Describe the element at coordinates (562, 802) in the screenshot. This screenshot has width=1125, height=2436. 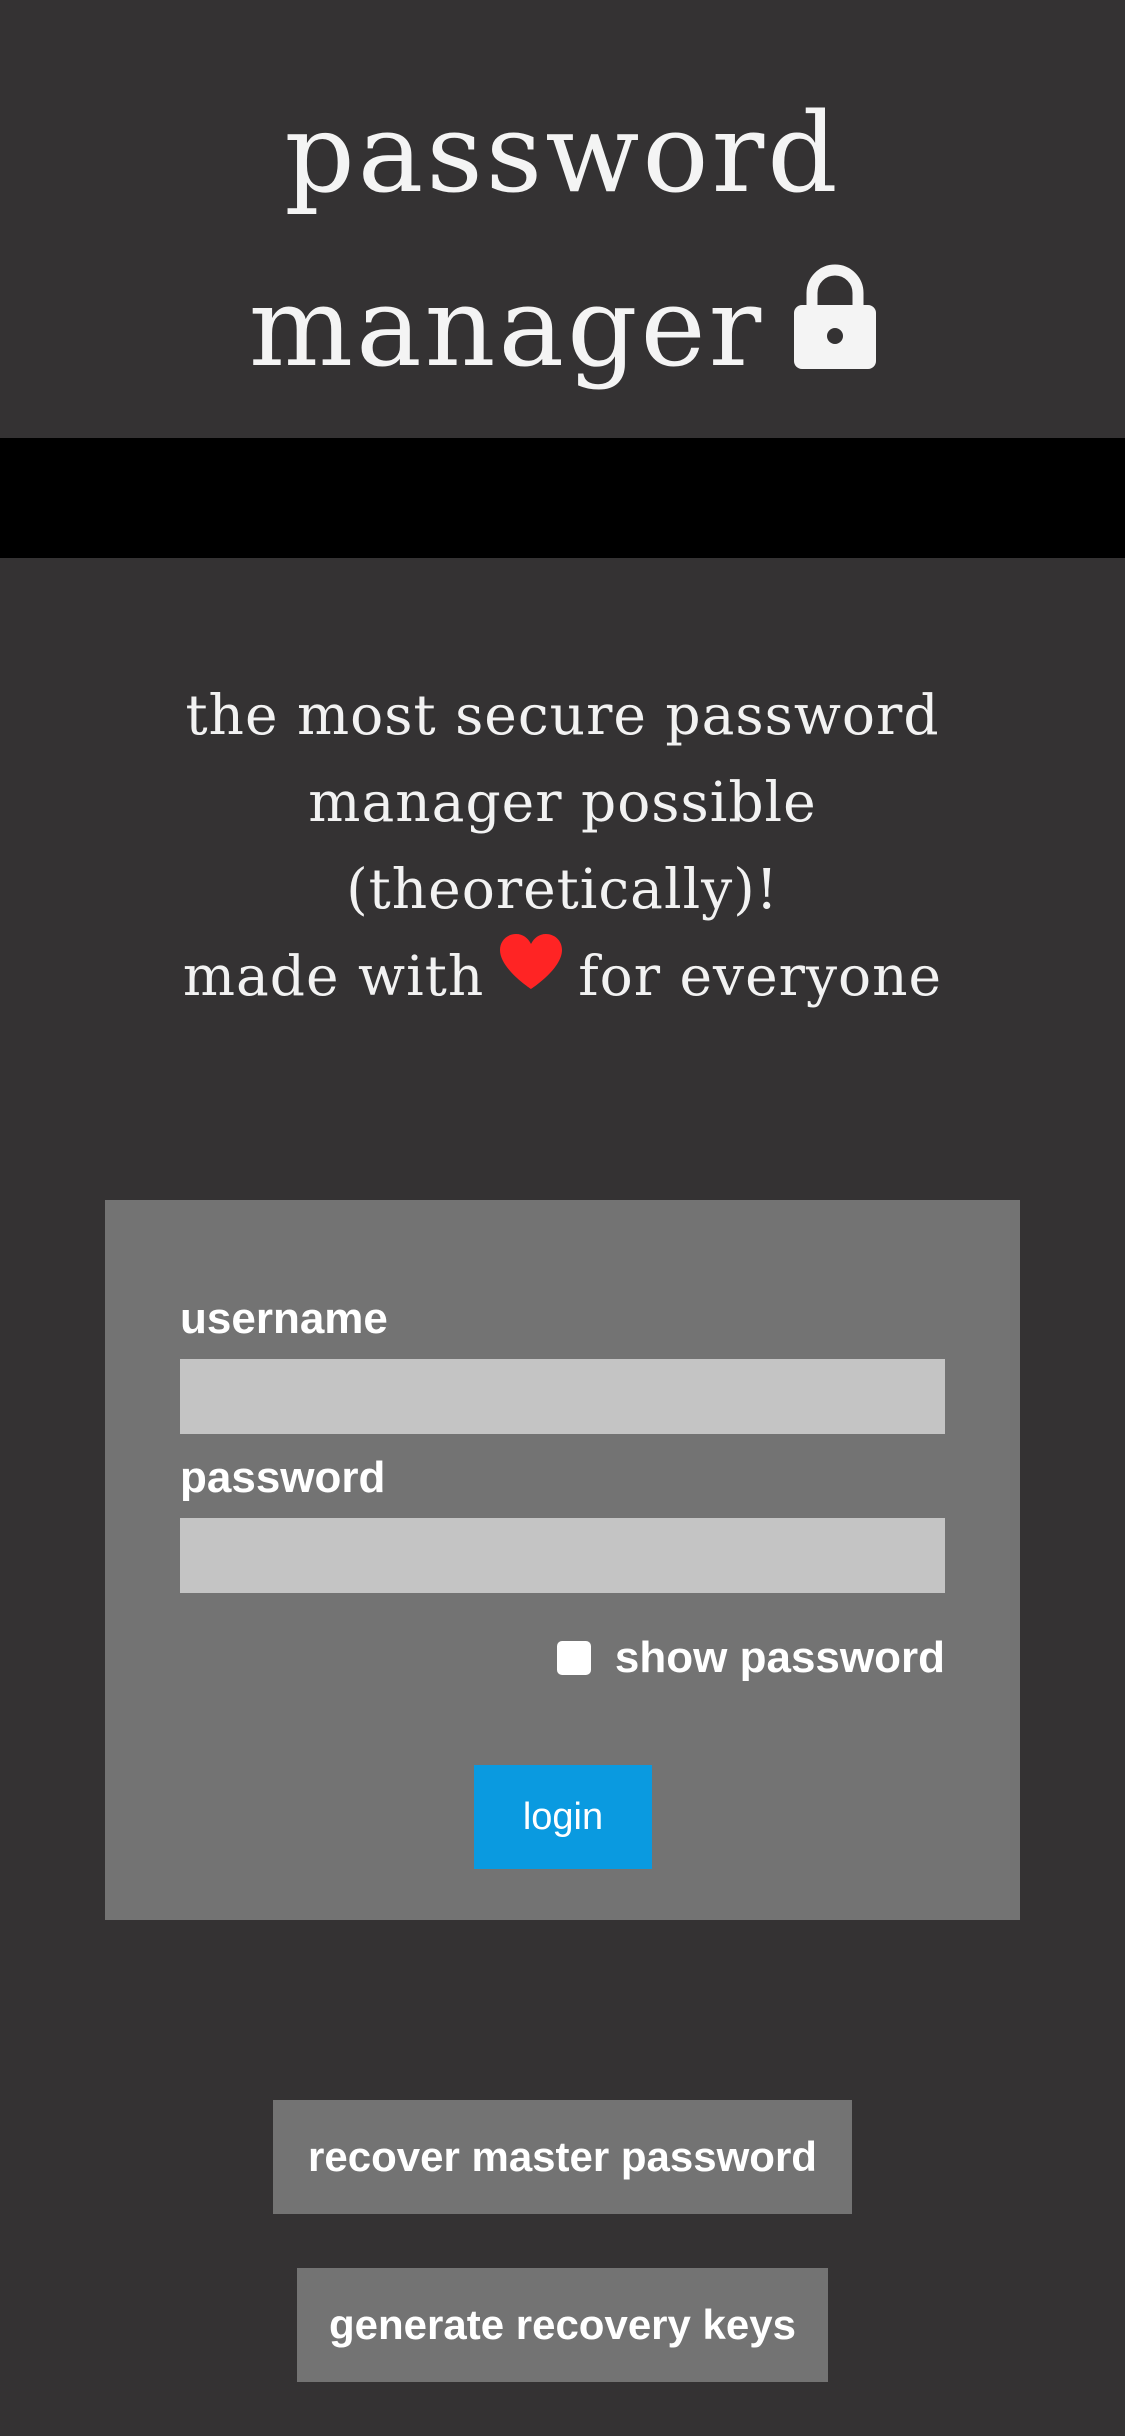
I see `tagline-line2: manager possible` at that location.